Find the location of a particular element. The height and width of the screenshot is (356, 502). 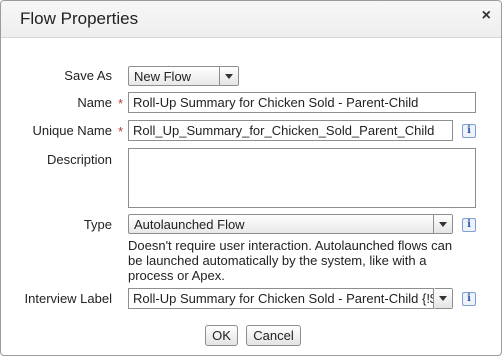

dialog-title: Flow Properties is located at coordinates (79, 18).